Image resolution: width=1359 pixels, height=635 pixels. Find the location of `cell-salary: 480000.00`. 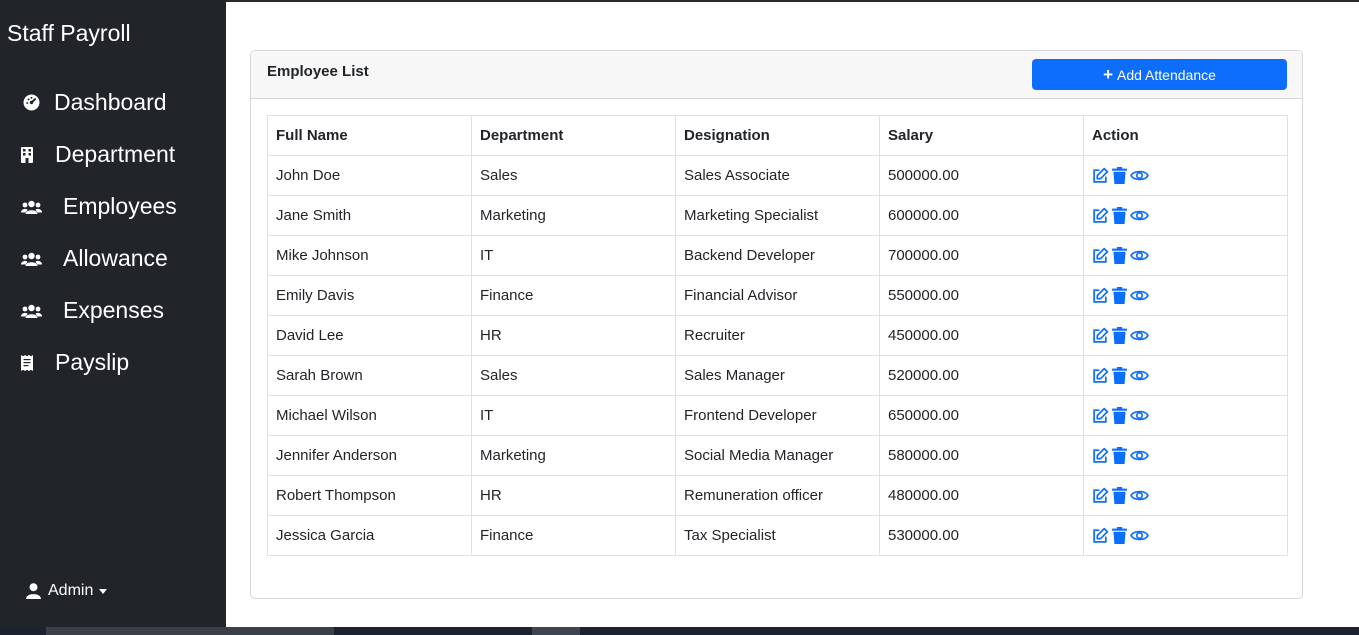

cell-salary: 480000.00 is located at coordinates (981, 495).